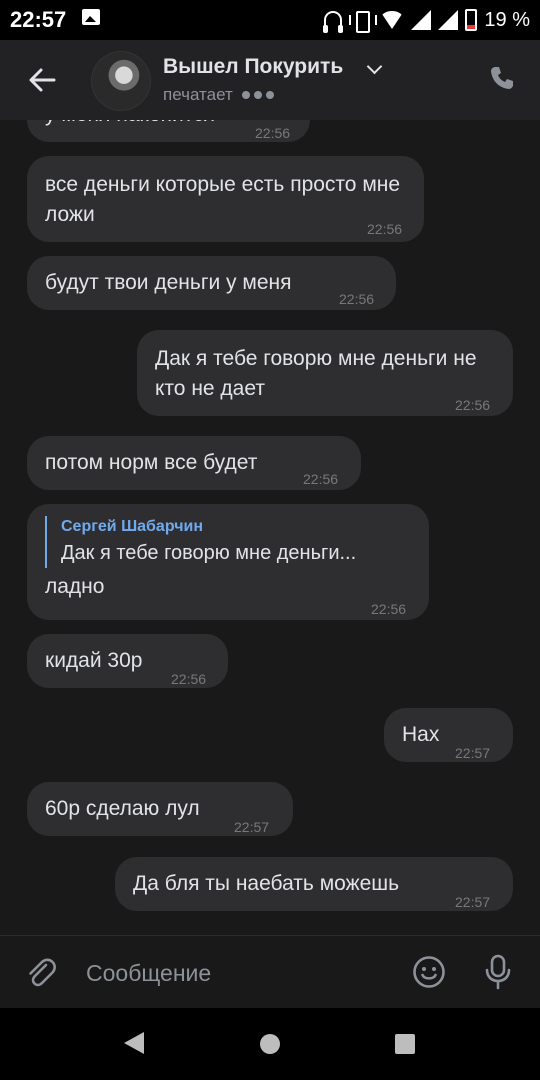  What do you see at coordinates (127, 661) in the screenshot?
I see `message-bubble-incoming: кидай 30р 22:56` at bounding box center [127, 661].